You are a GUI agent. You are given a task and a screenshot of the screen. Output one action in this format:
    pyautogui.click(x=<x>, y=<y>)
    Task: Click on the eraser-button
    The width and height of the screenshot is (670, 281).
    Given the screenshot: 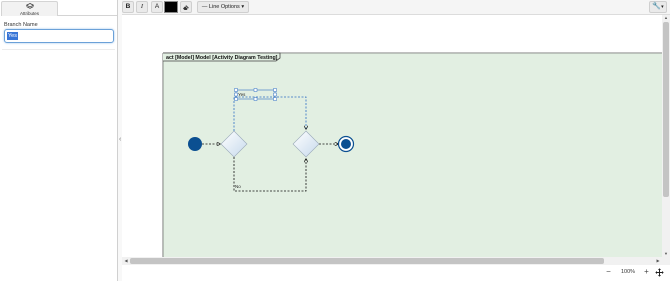 What is the action you would take?
    pyautogui.click(x=186, y=7)
    